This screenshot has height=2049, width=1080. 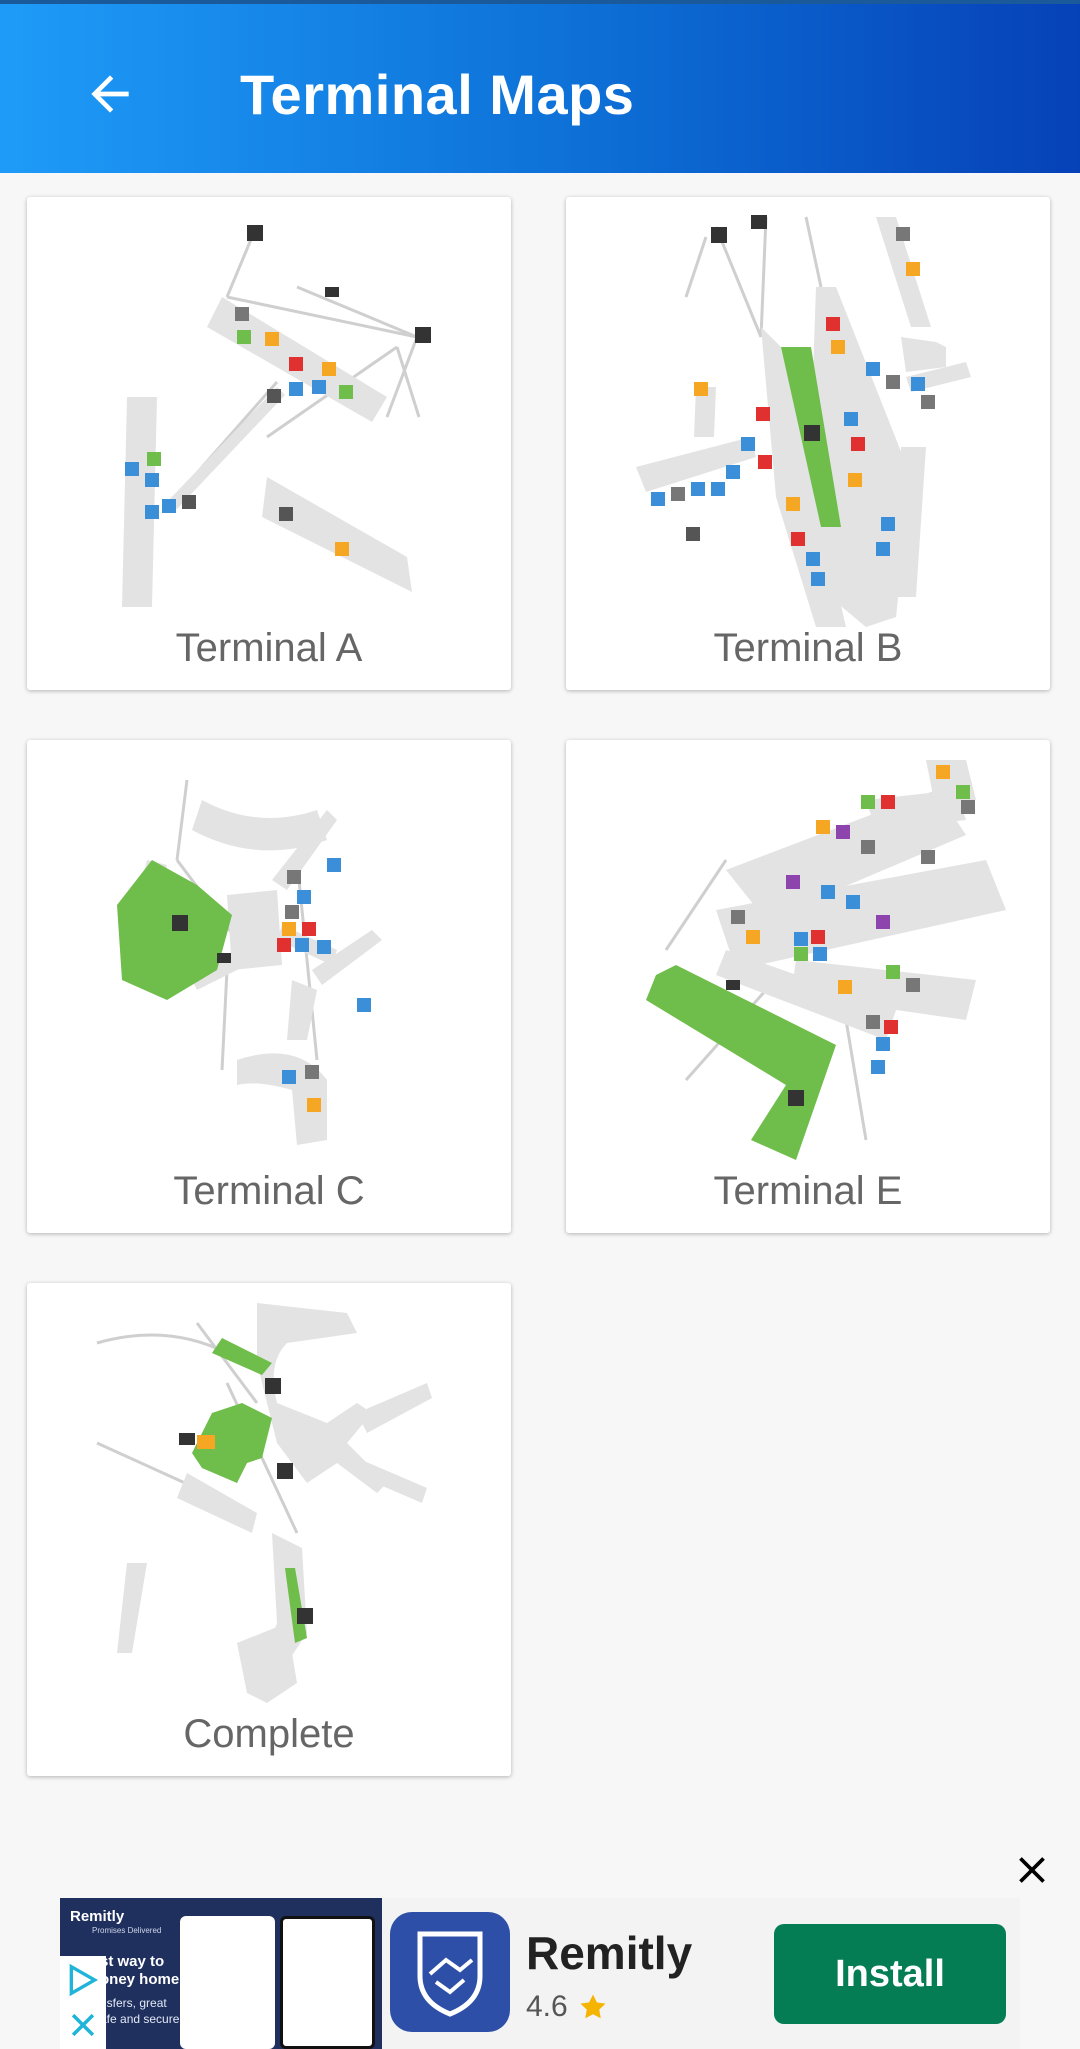 I want to click on remitly-app-icon, so click(x=450, y=1972).